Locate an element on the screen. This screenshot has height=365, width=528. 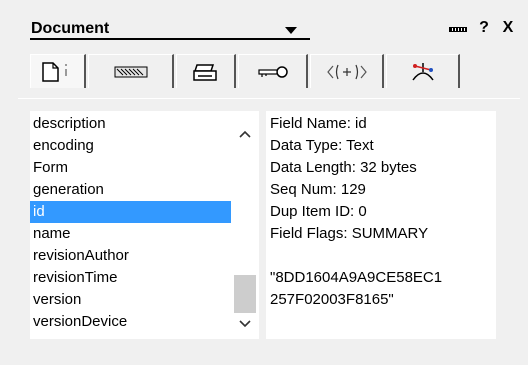
tab-security is located at coordinates (273, 71).